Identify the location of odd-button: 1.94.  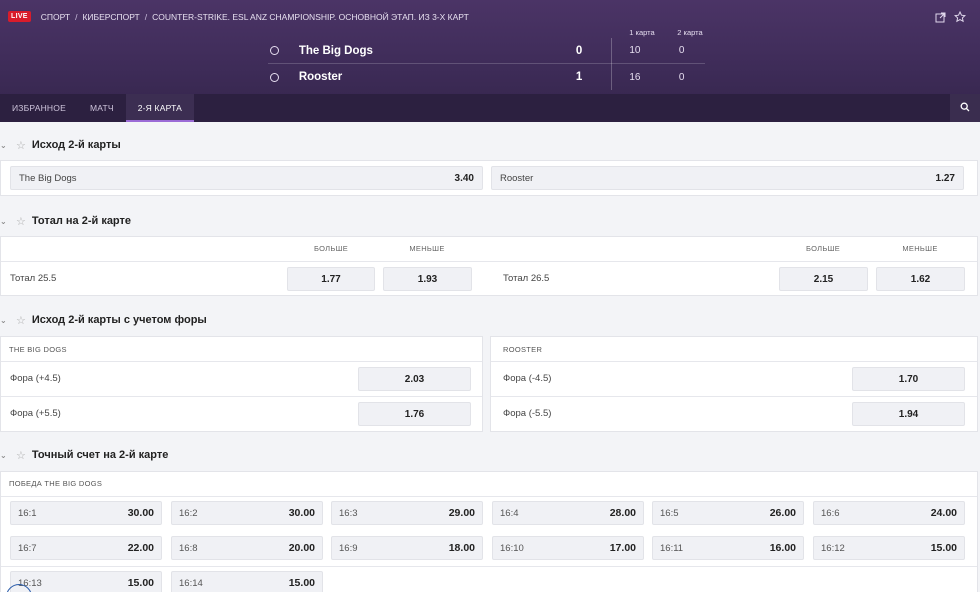
(908, 414).